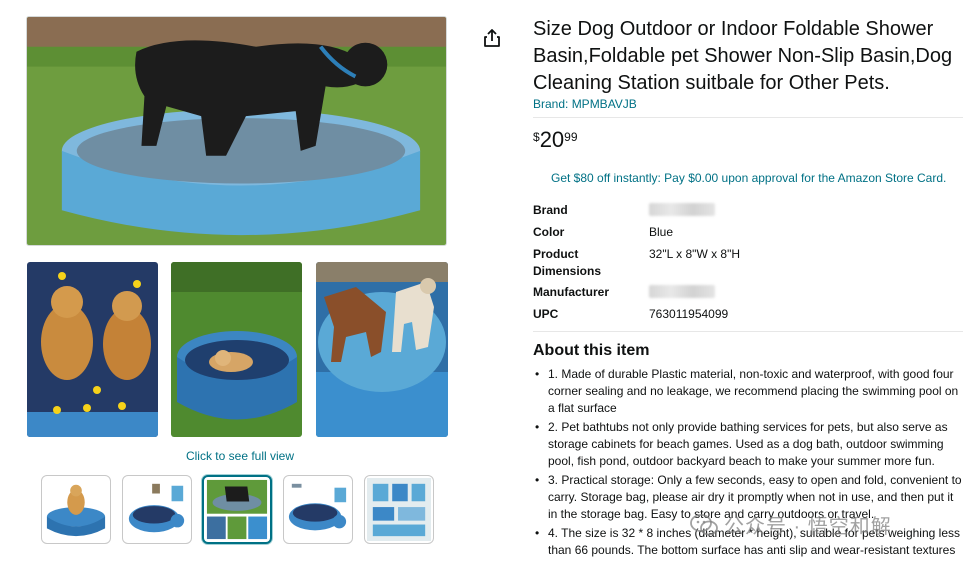 The image size is (968, 562). I want to click on click-to-see-full-view-link: Click to see full view, so click(240, 456).